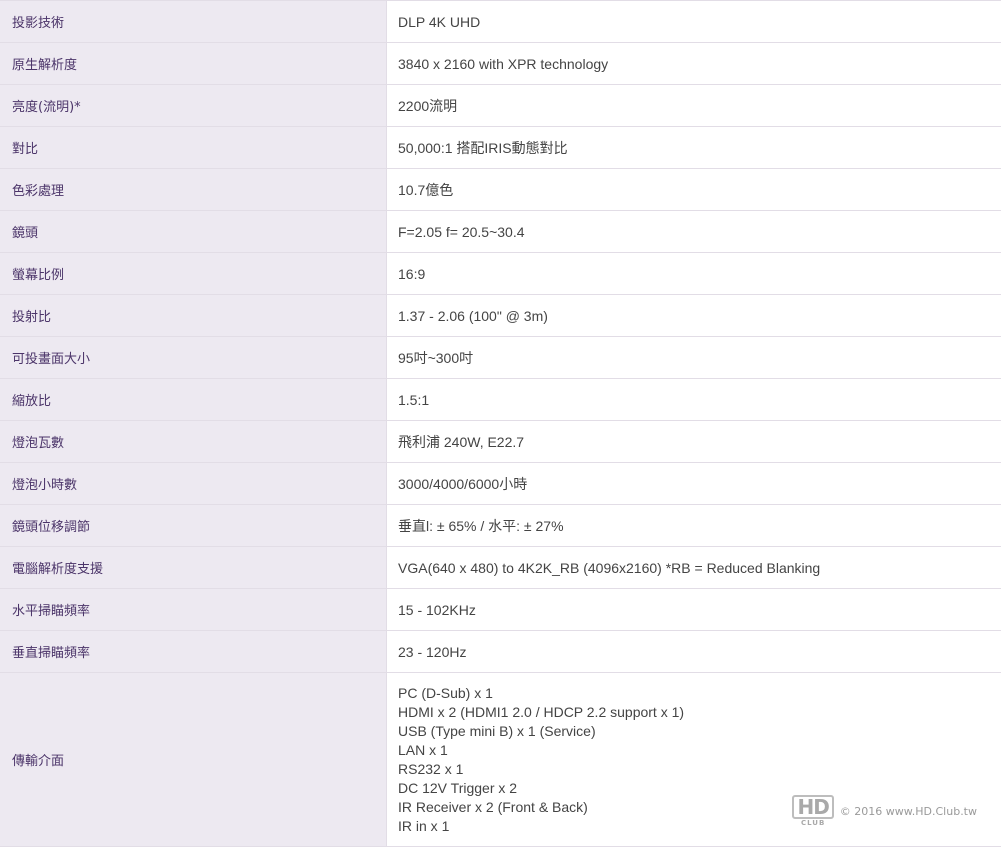  What do you see at coordinates (193, 357) in the screenshot?
I see `spec-label: 可投畫面大小` at bounding box center [193, 357].